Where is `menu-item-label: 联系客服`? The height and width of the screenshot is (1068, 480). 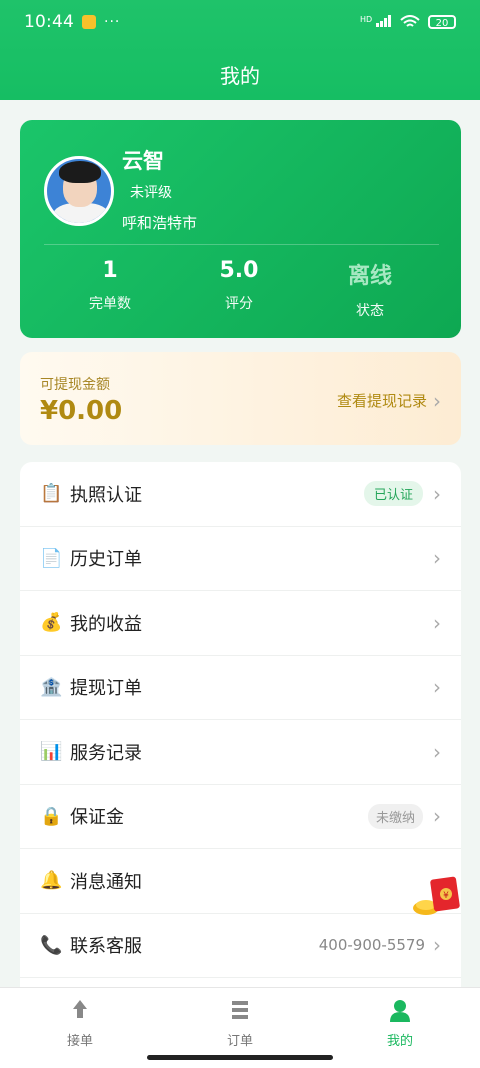 menu-item-label: 联系客服 is located at coordinates (106, 947).